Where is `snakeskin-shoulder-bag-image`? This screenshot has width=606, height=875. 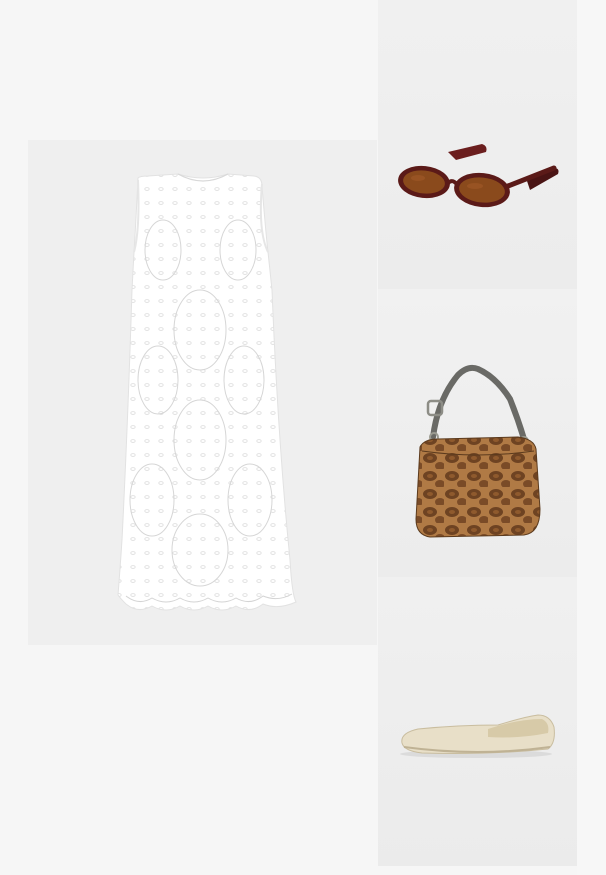
snakeskin-shoulder-bag-image is located at coordinates (478, 451).